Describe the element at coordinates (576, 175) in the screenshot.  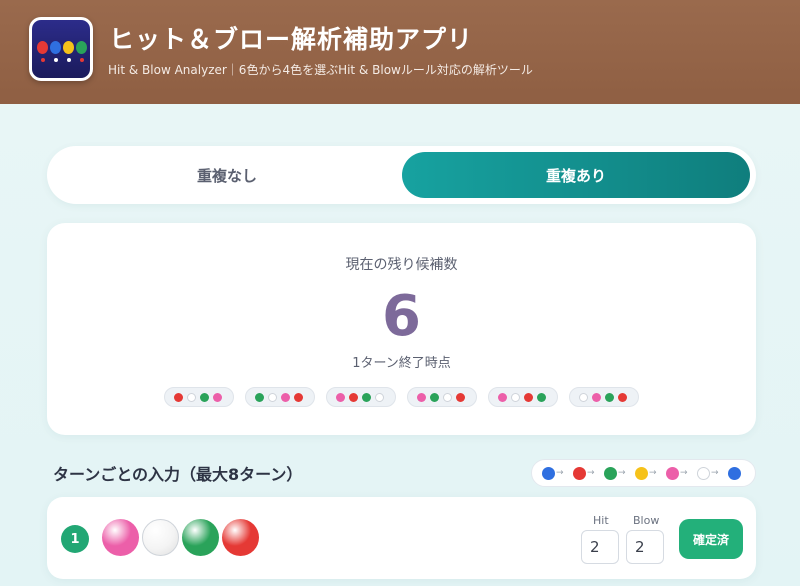
I see `toggle-with-duplicates: 重複あり` at that location.